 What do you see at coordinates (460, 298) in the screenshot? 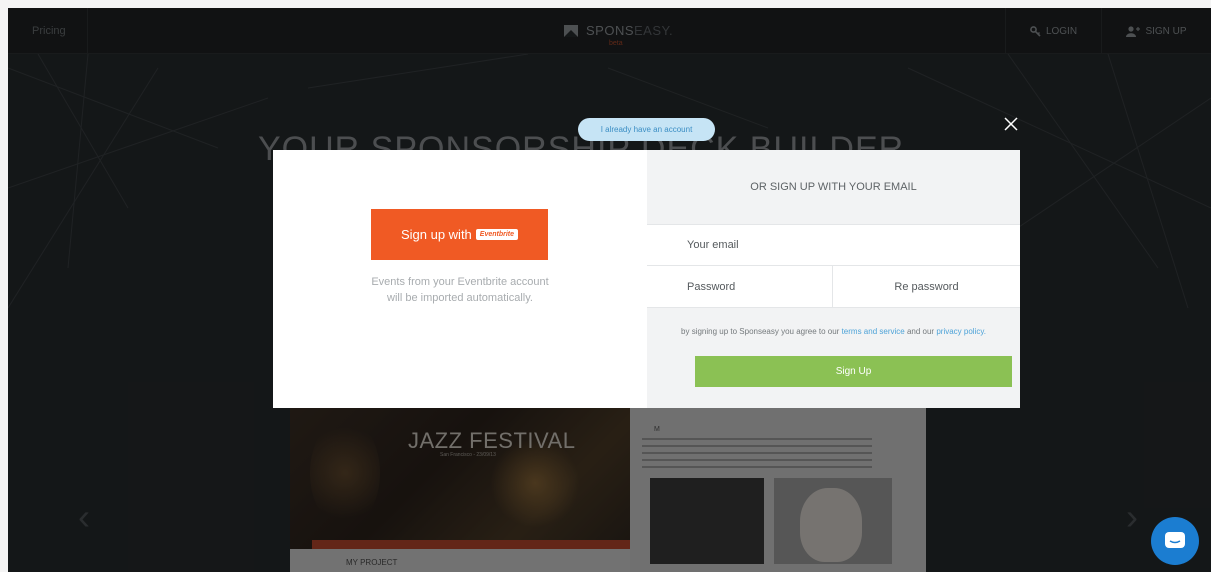
I see `eventbrite-desc-line: will be imported automatically.` at bounding box center [460, 298].